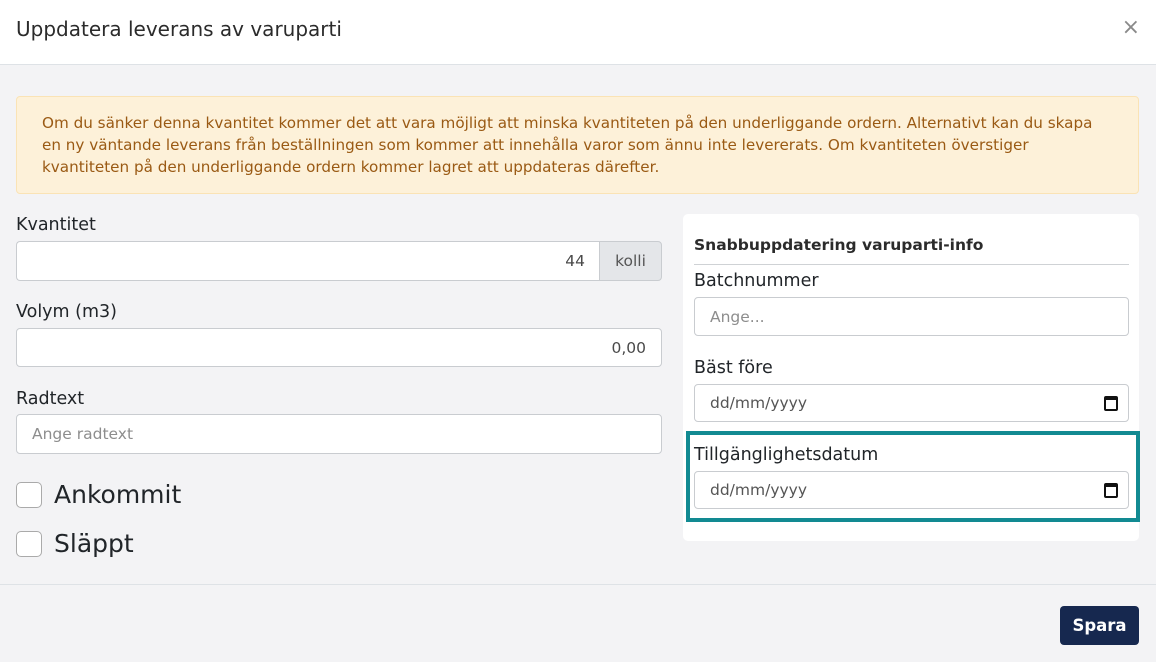  I want to click on arrived-checkbox, so click(29, 495).